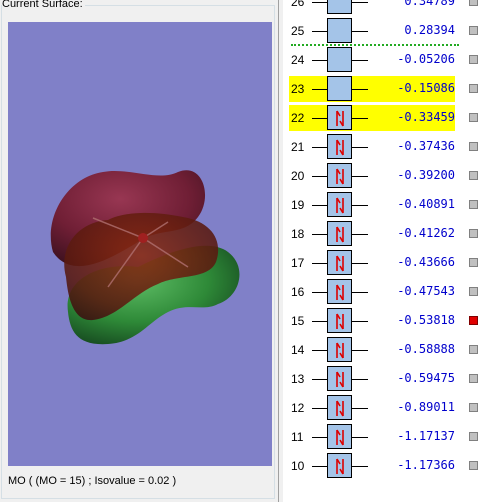 This screenshot has width=495, height=502. Describe the element at coordinates (426, 320) in the screenshot. I see `mo-energy-value: -0.53818` at that location.